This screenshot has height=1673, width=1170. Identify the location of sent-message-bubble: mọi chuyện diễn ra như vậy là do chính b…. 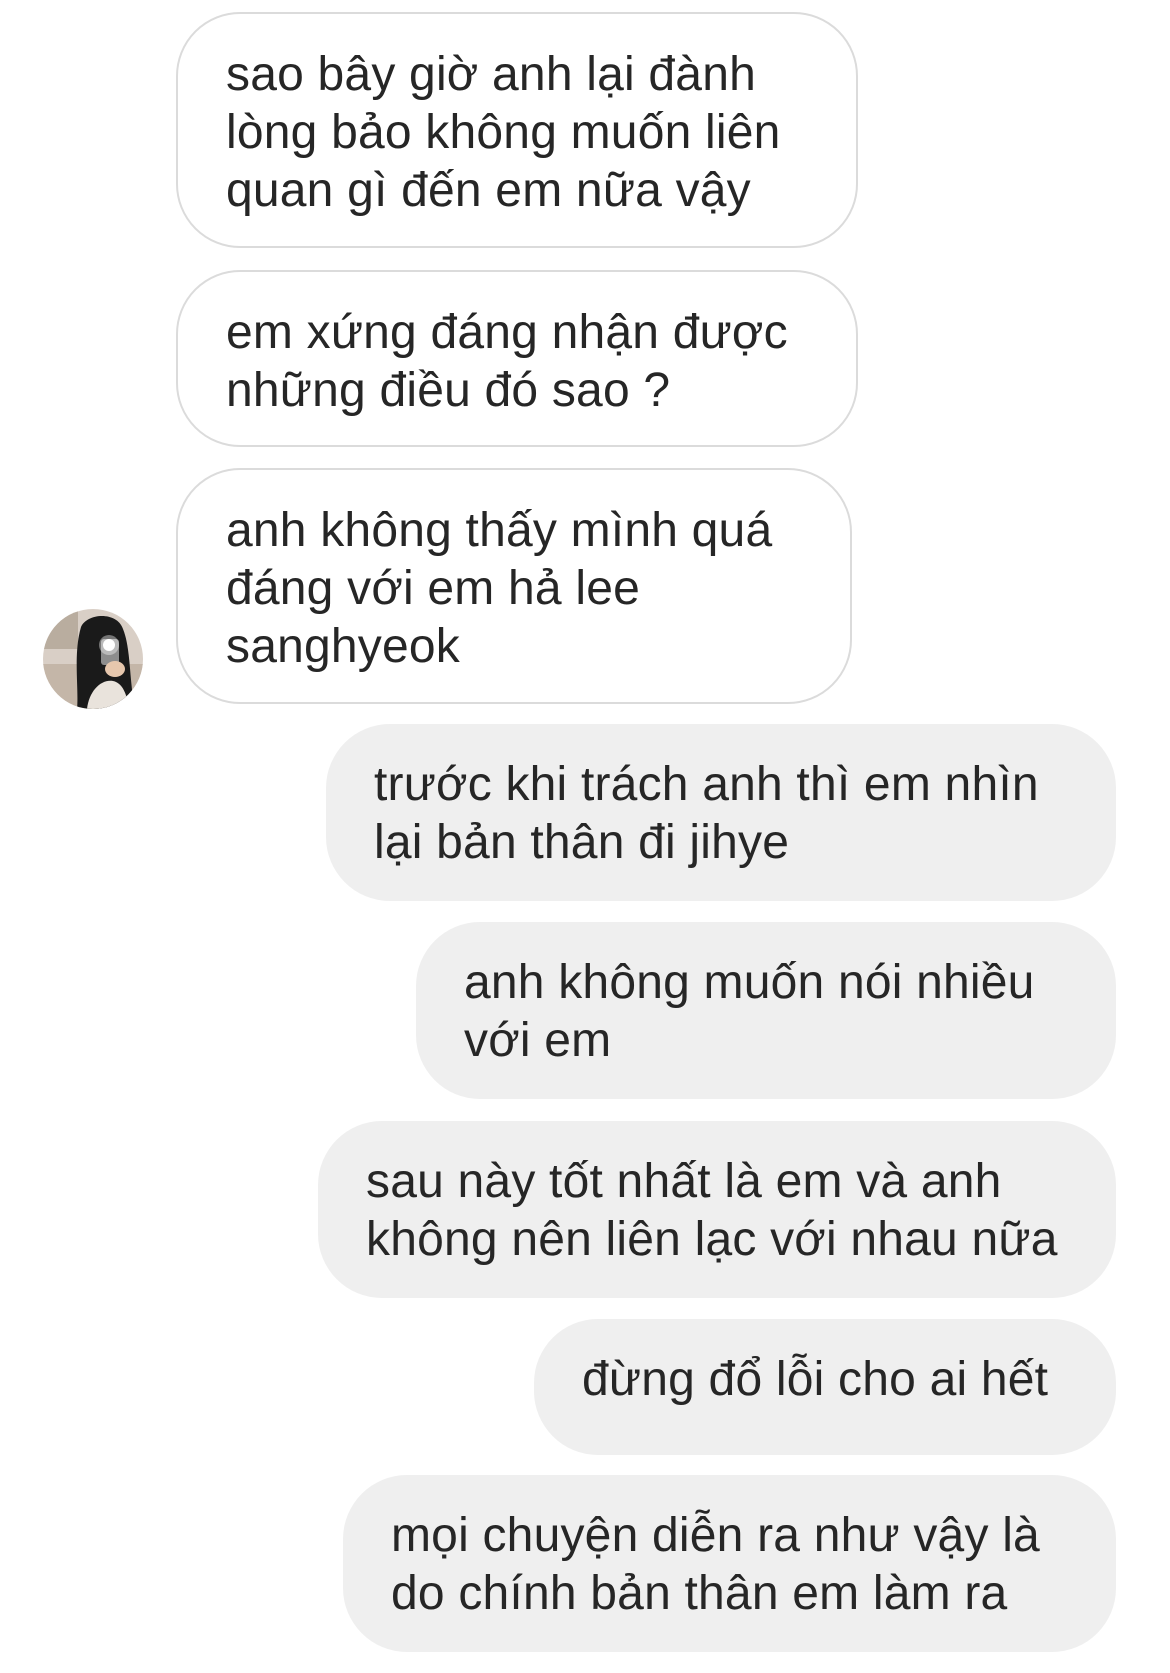
(729, 1563).